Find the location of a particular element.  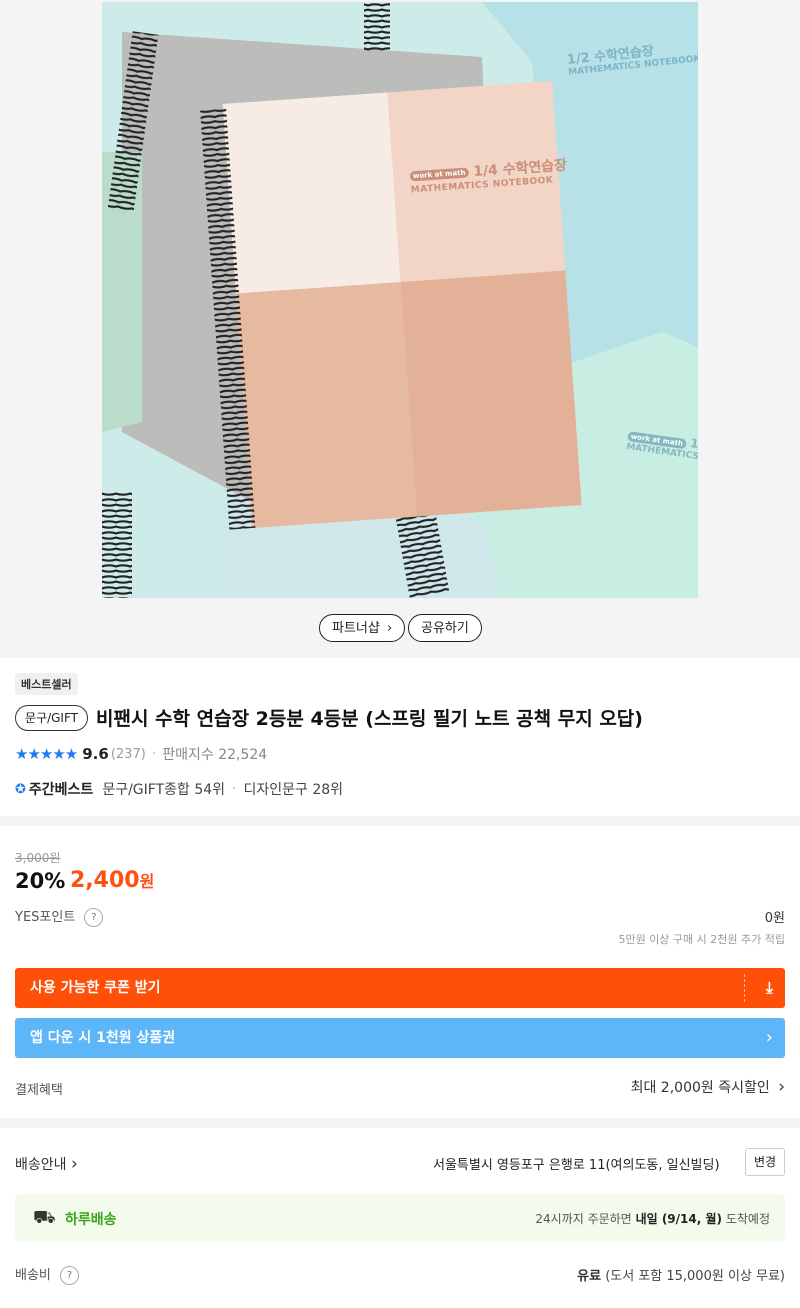

coupon-divider is located at coordinates (744, 988).